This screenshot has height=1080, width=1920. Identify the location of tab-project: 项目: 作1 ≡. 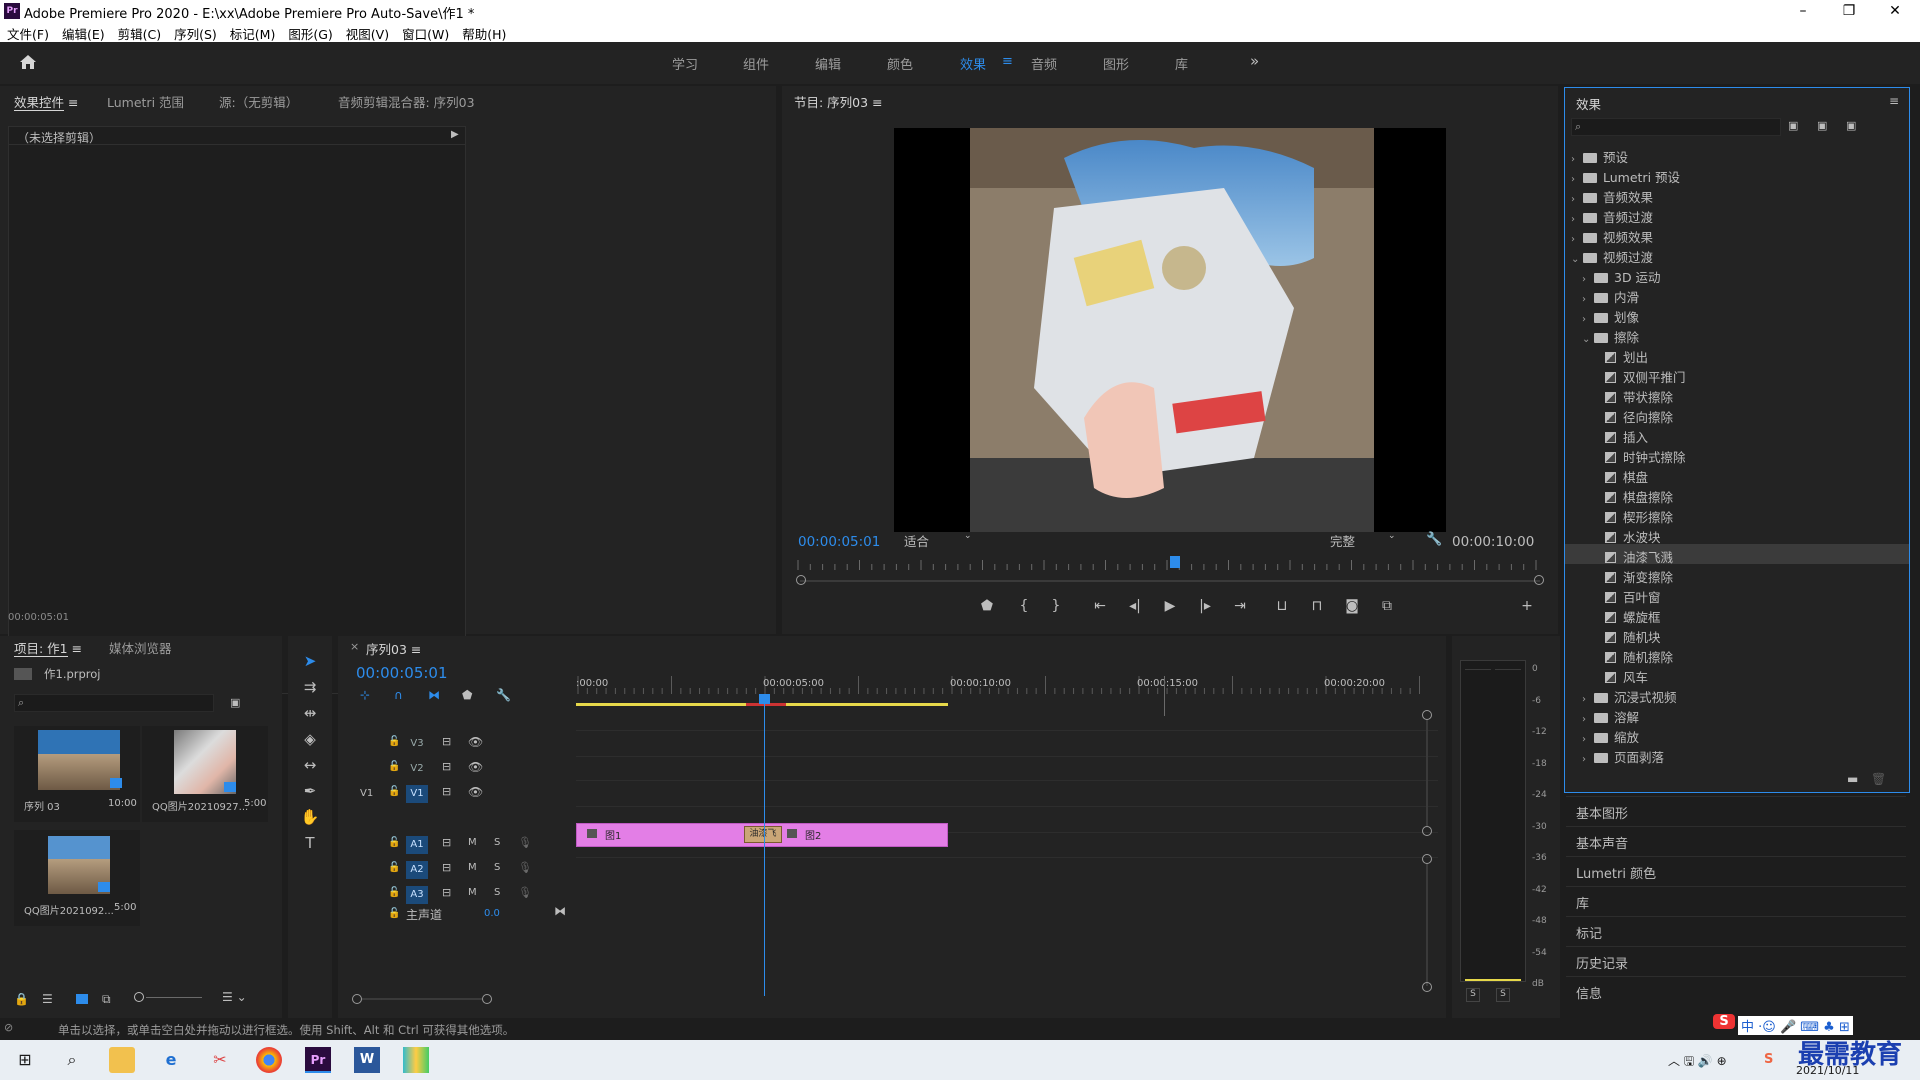
(48, 647).